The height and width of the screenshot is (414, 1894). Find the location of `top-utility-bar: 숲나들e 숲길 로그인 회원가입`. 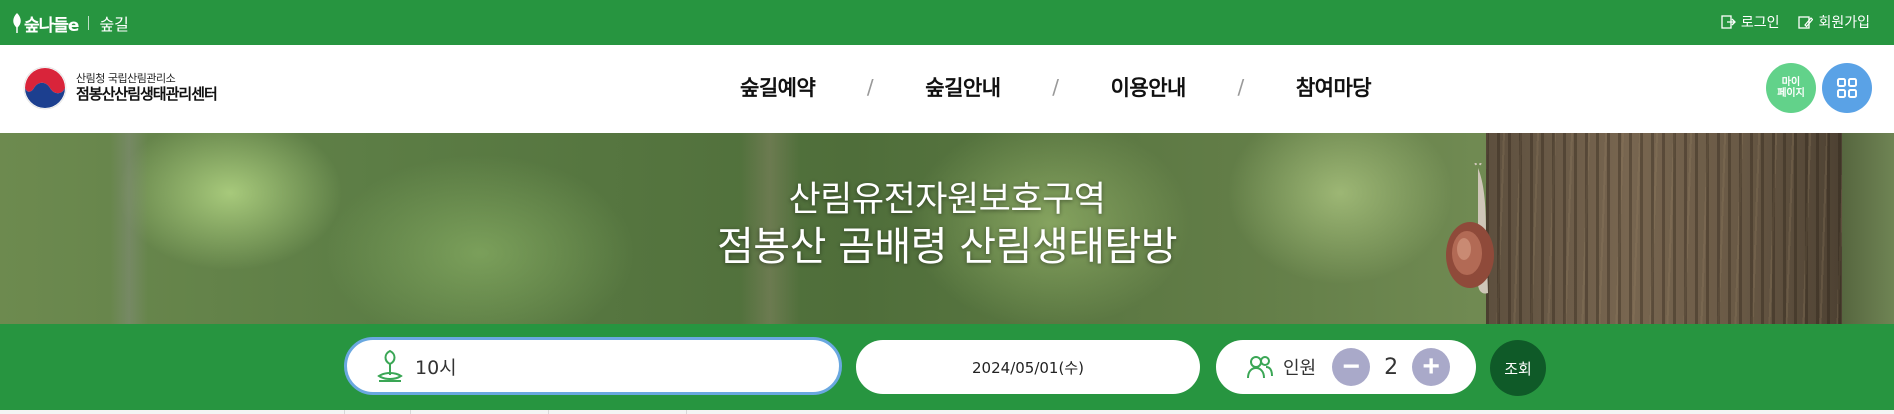

top-utility-bar: 숲나들e 숲길 로그인 회원가입 is located at coordinates (947, 22).